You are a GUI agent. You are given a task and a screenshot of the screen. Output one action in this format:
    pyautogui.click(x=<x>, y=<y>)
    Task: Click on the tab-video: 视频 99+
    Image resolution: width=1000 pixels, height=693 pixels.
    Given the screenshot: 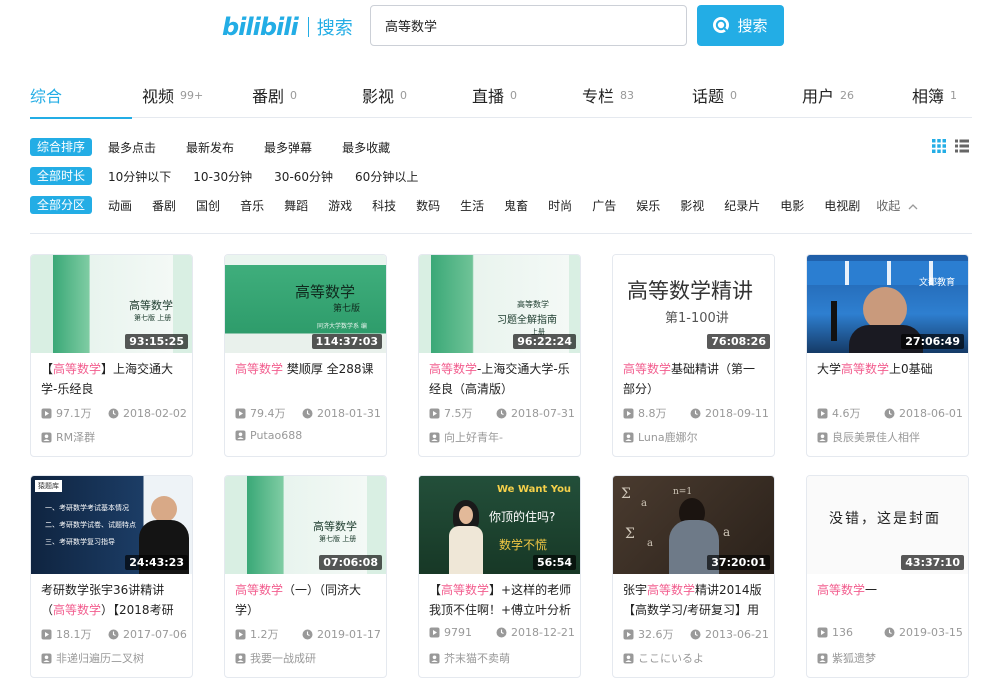 What is the action you would take?
    pyautogui.click(x=197, y=95)
    